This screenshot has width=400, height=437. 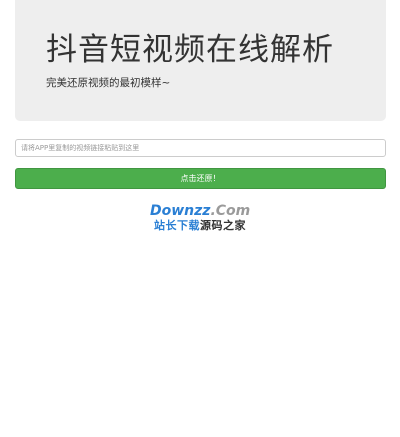 I want to click on watermark-domain-part2: .Com, so click(x=230, y=211).